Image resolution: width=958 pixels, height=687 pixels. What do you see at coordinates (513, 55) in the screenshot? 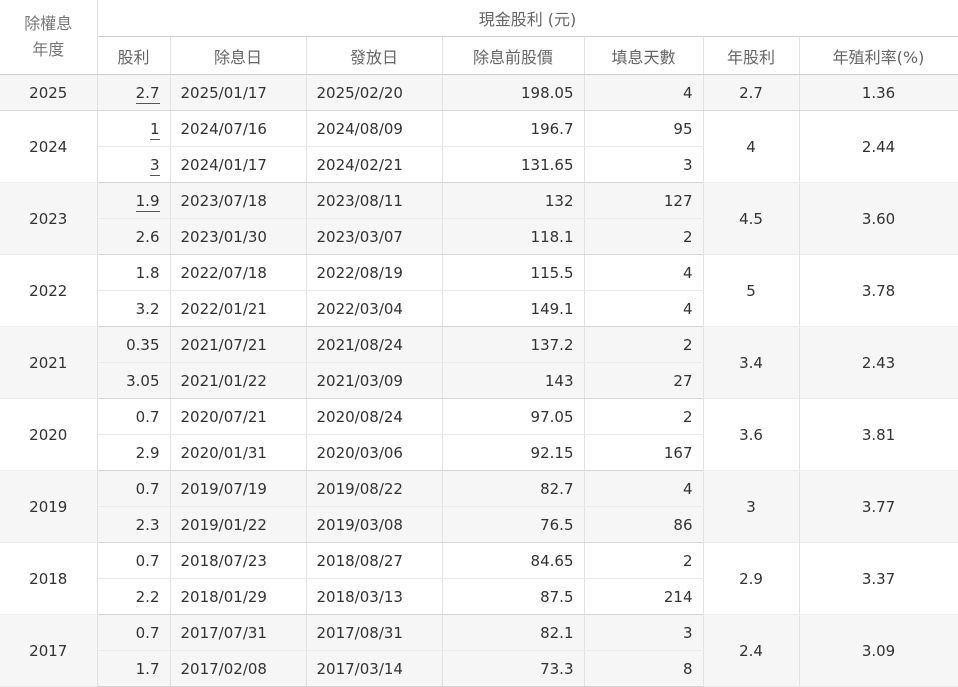
I see `column-header-pre-ex-price: 除息前股價` at bounding box center [513, 55].